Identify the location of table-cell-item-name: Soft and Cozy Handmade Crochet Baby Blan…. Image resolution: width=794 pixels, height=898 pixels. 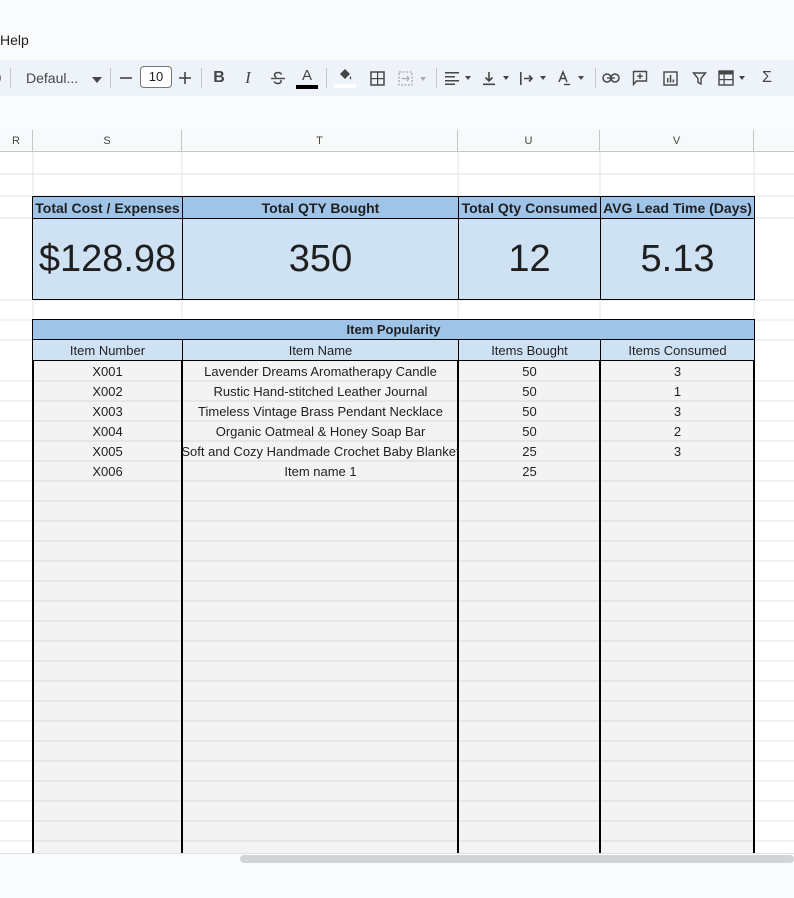
(320, 451).